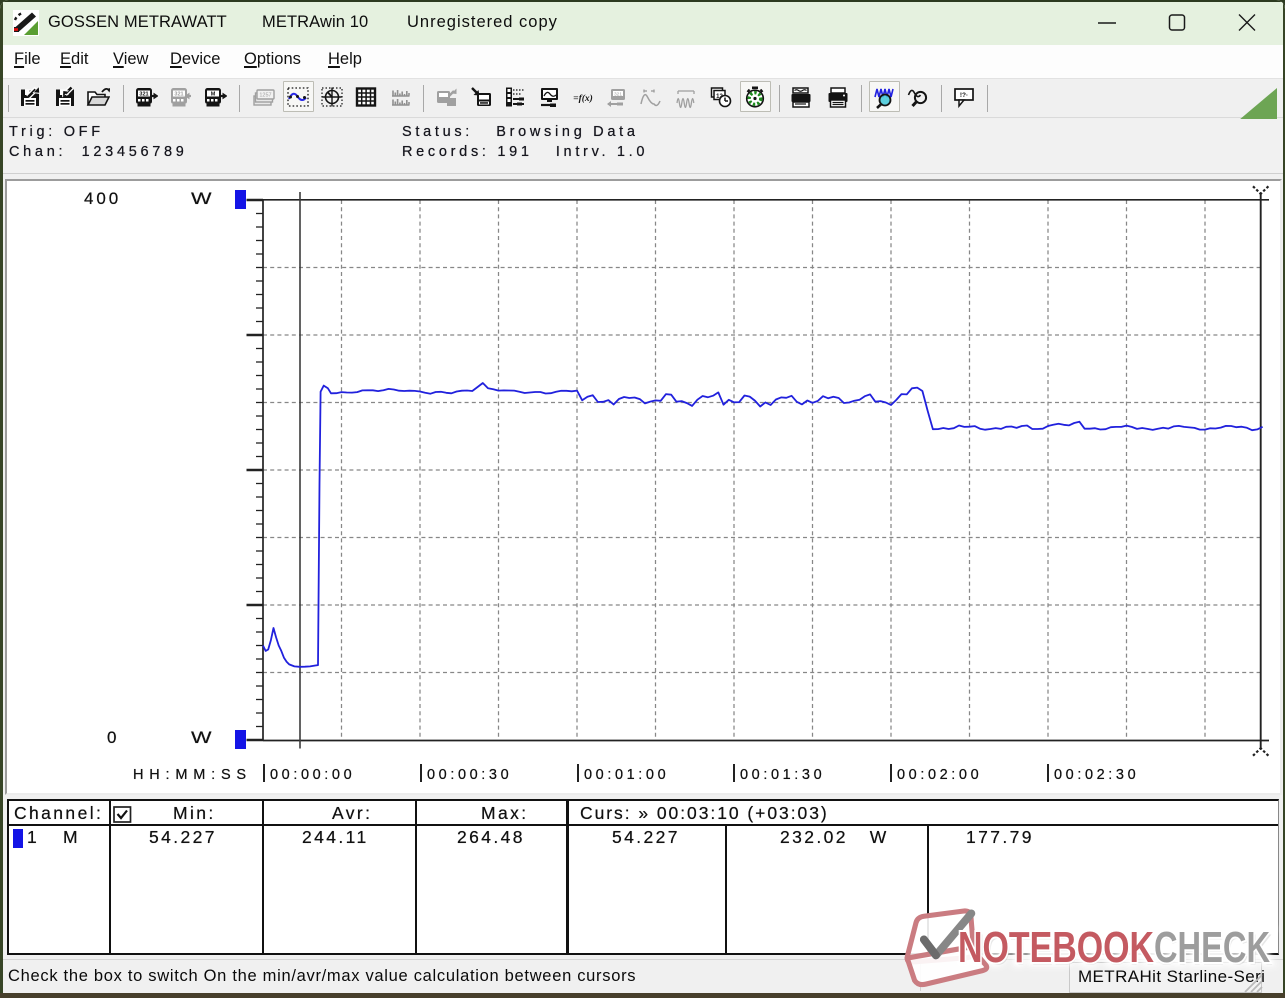 Image resolution: width=1285 pixels, height=998 pixels. What do you see at coordinates (1056, 947) in the screenshot?
I see `svg-text: NOTEBOOK` at bounding box center [1056, 947].